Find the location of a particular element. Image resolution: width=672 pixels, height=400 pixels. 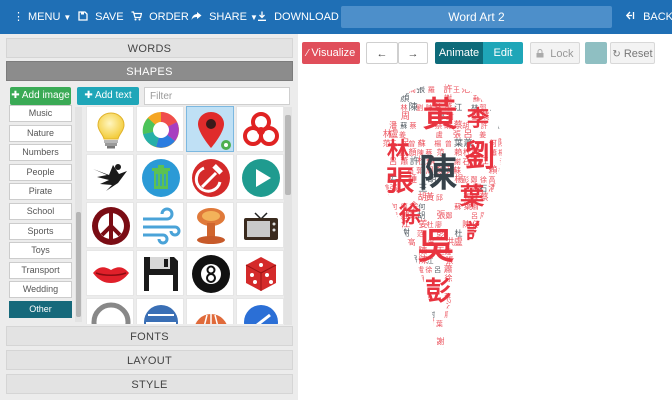

save-button: SAVE is located at coordinates (101, 17).